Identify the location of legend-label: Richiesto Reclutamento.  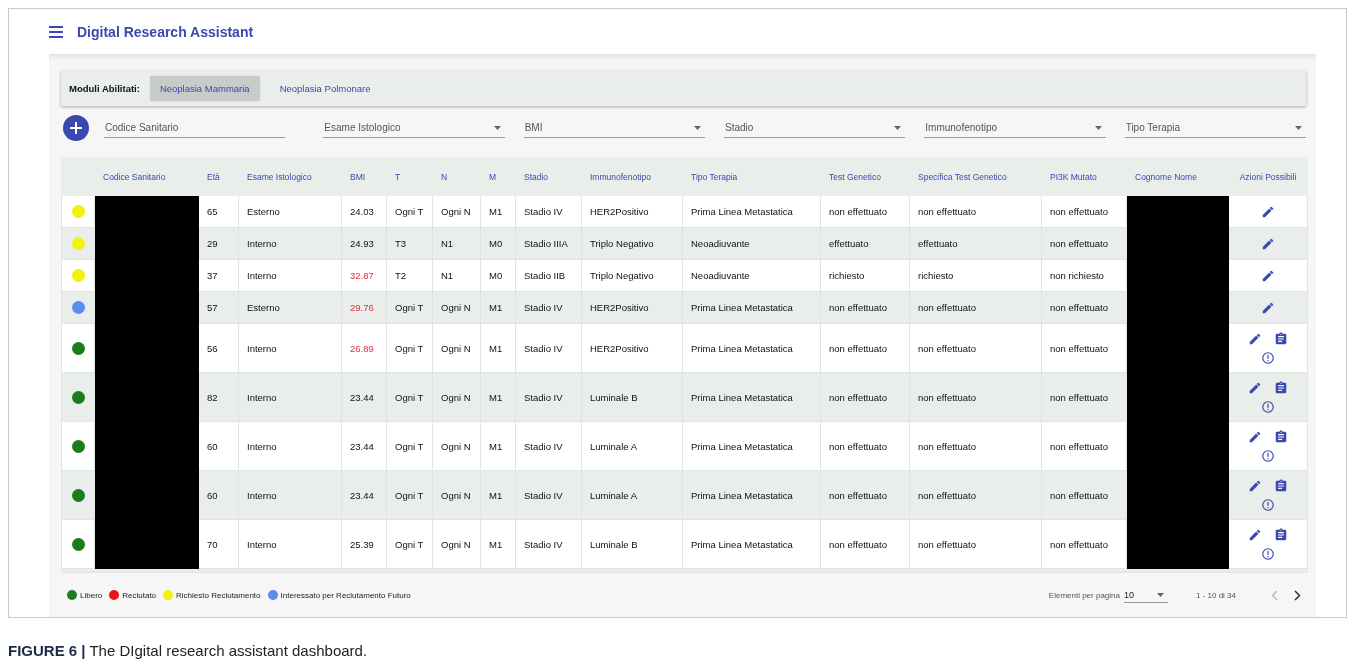
(218, 595).